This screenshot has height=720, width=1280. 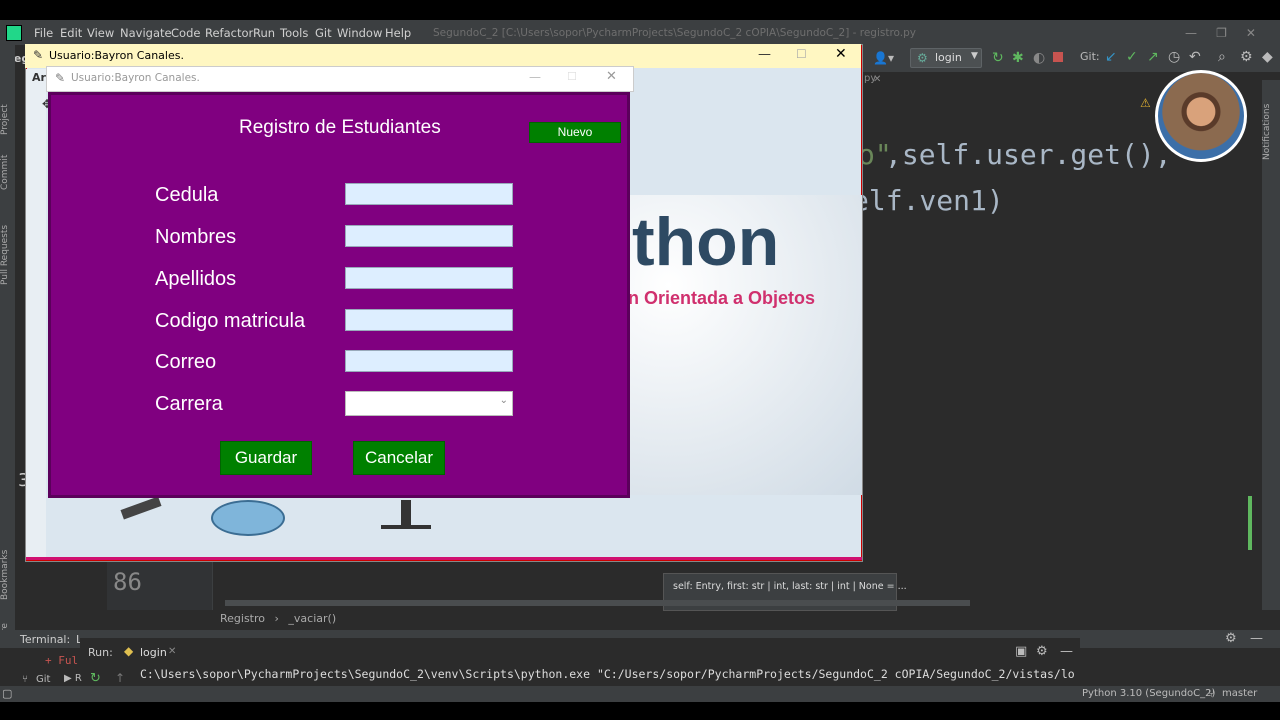 I want to click on field-label-correo: Correo, so click(x=186, y=362).